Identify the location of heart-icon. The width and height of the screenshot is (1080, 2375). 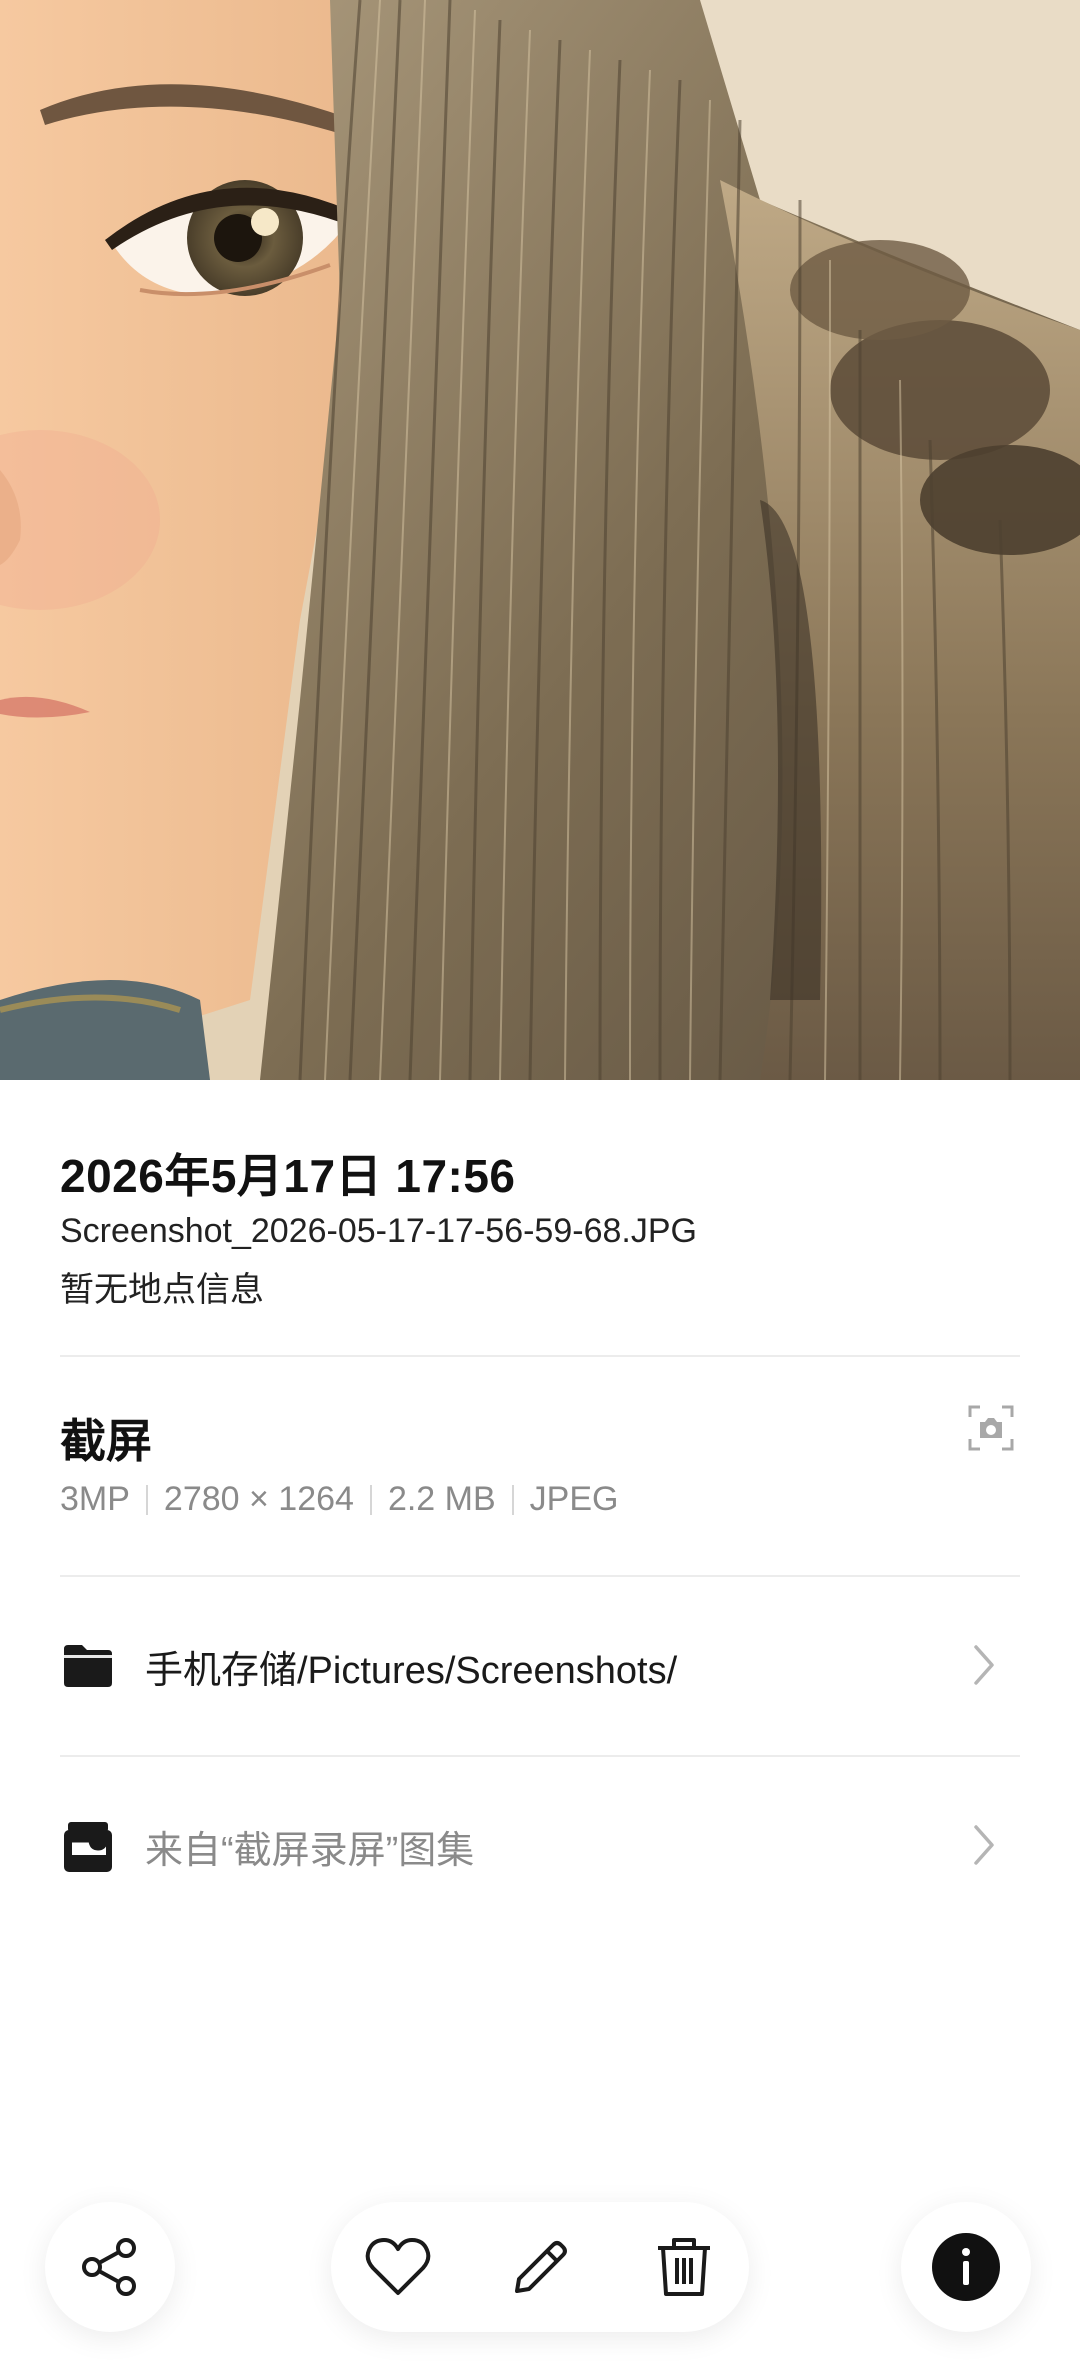
(398, 2266).